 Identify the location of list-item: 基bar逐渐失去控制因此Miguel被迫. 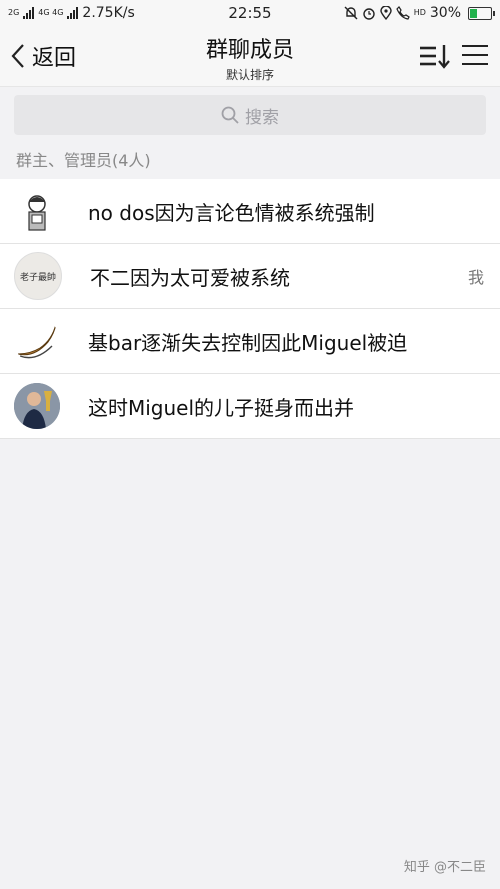
(250, 341).